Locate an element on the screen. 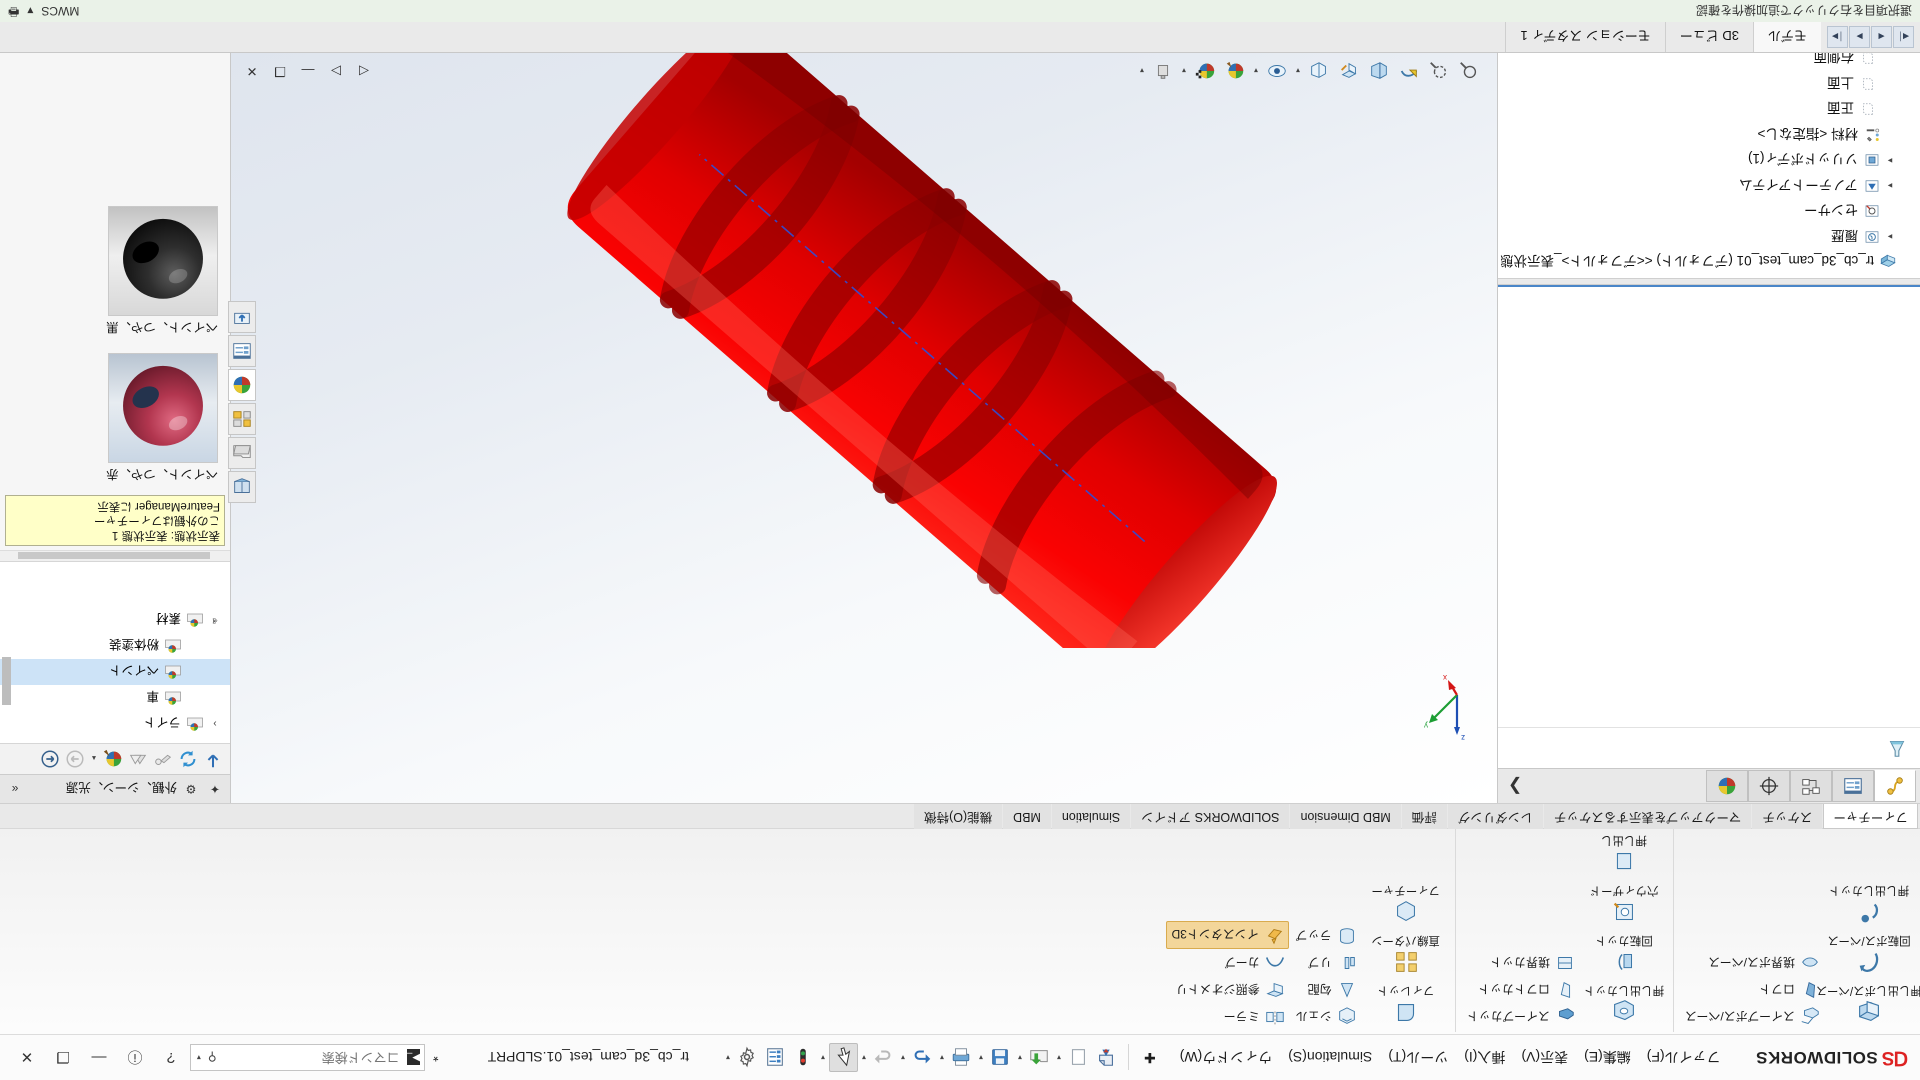 The height and width of the screenshot is (1080, 1920). tab-markup-sketch: マークアップを表示するスケッチ is located at coordinates (1647, 816).